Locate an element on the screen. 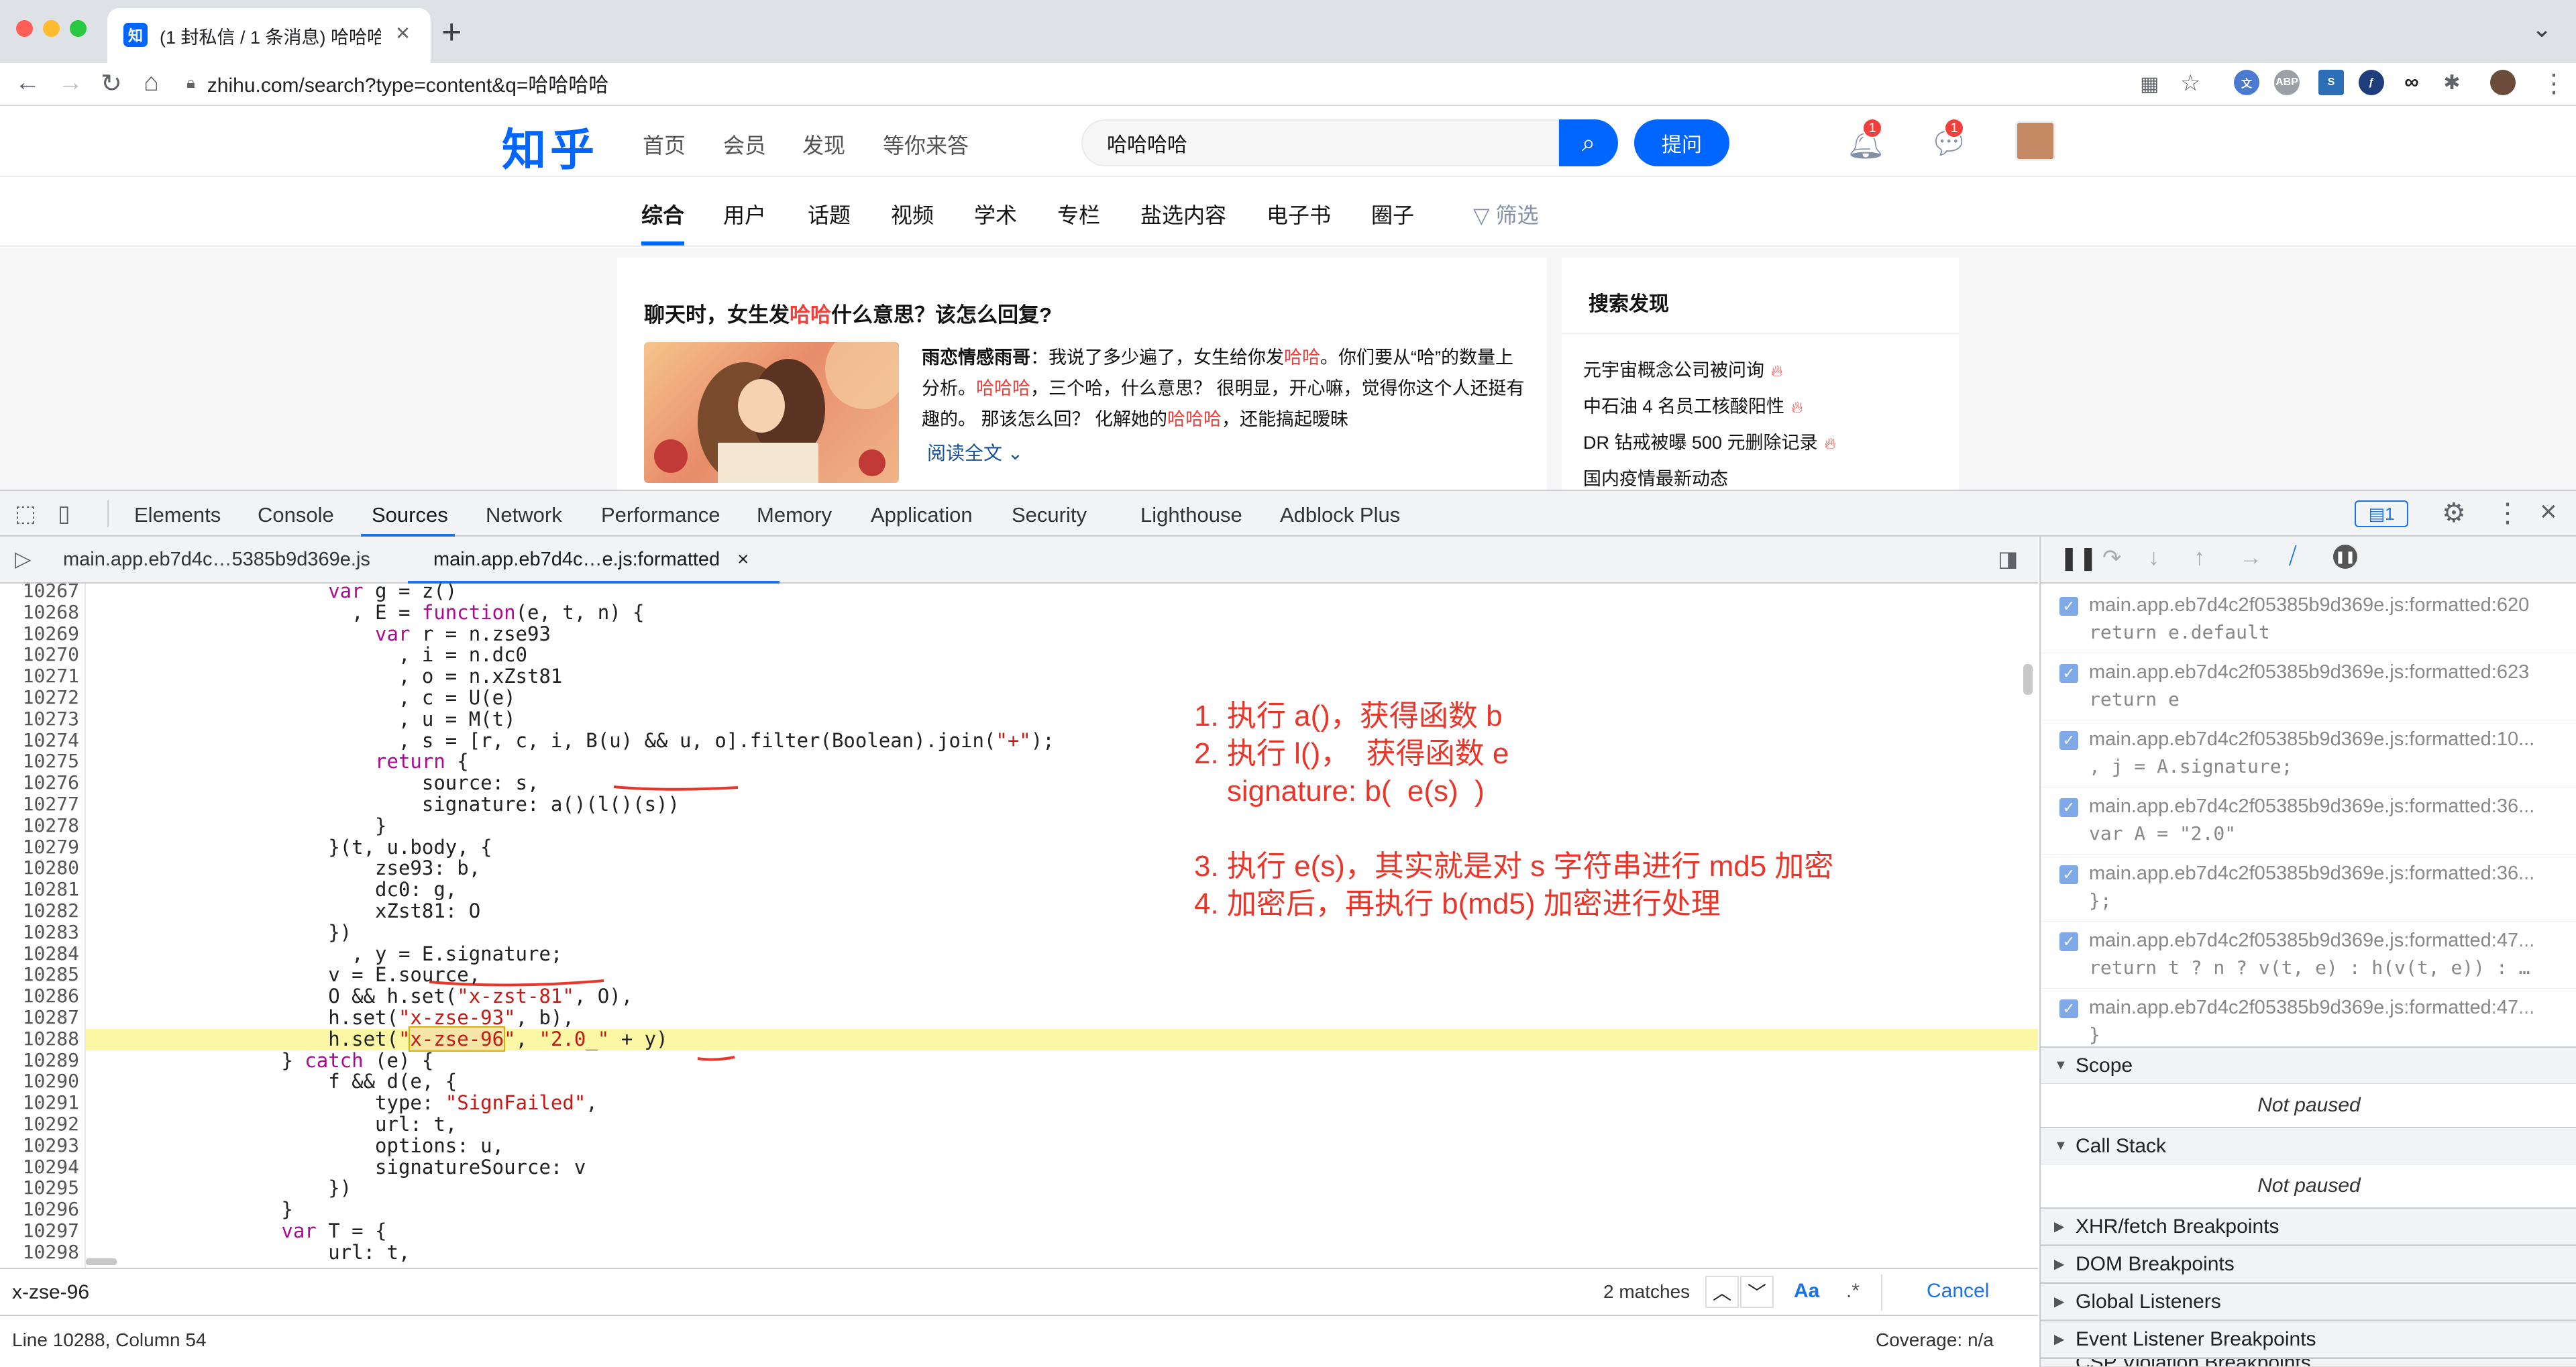  inspect-element-icon: ⬚ is located at coordinates (25, 513).